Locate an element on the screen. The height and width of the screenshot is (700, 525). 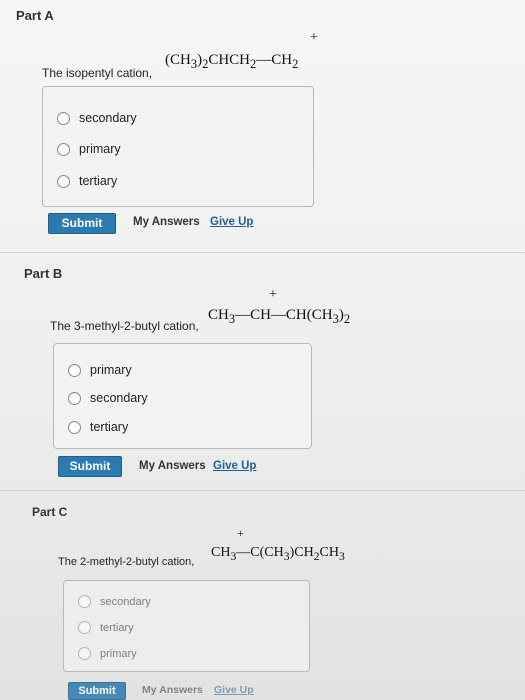
part-a-my-answers-link: My Answers is located at coordinates (166, 222).